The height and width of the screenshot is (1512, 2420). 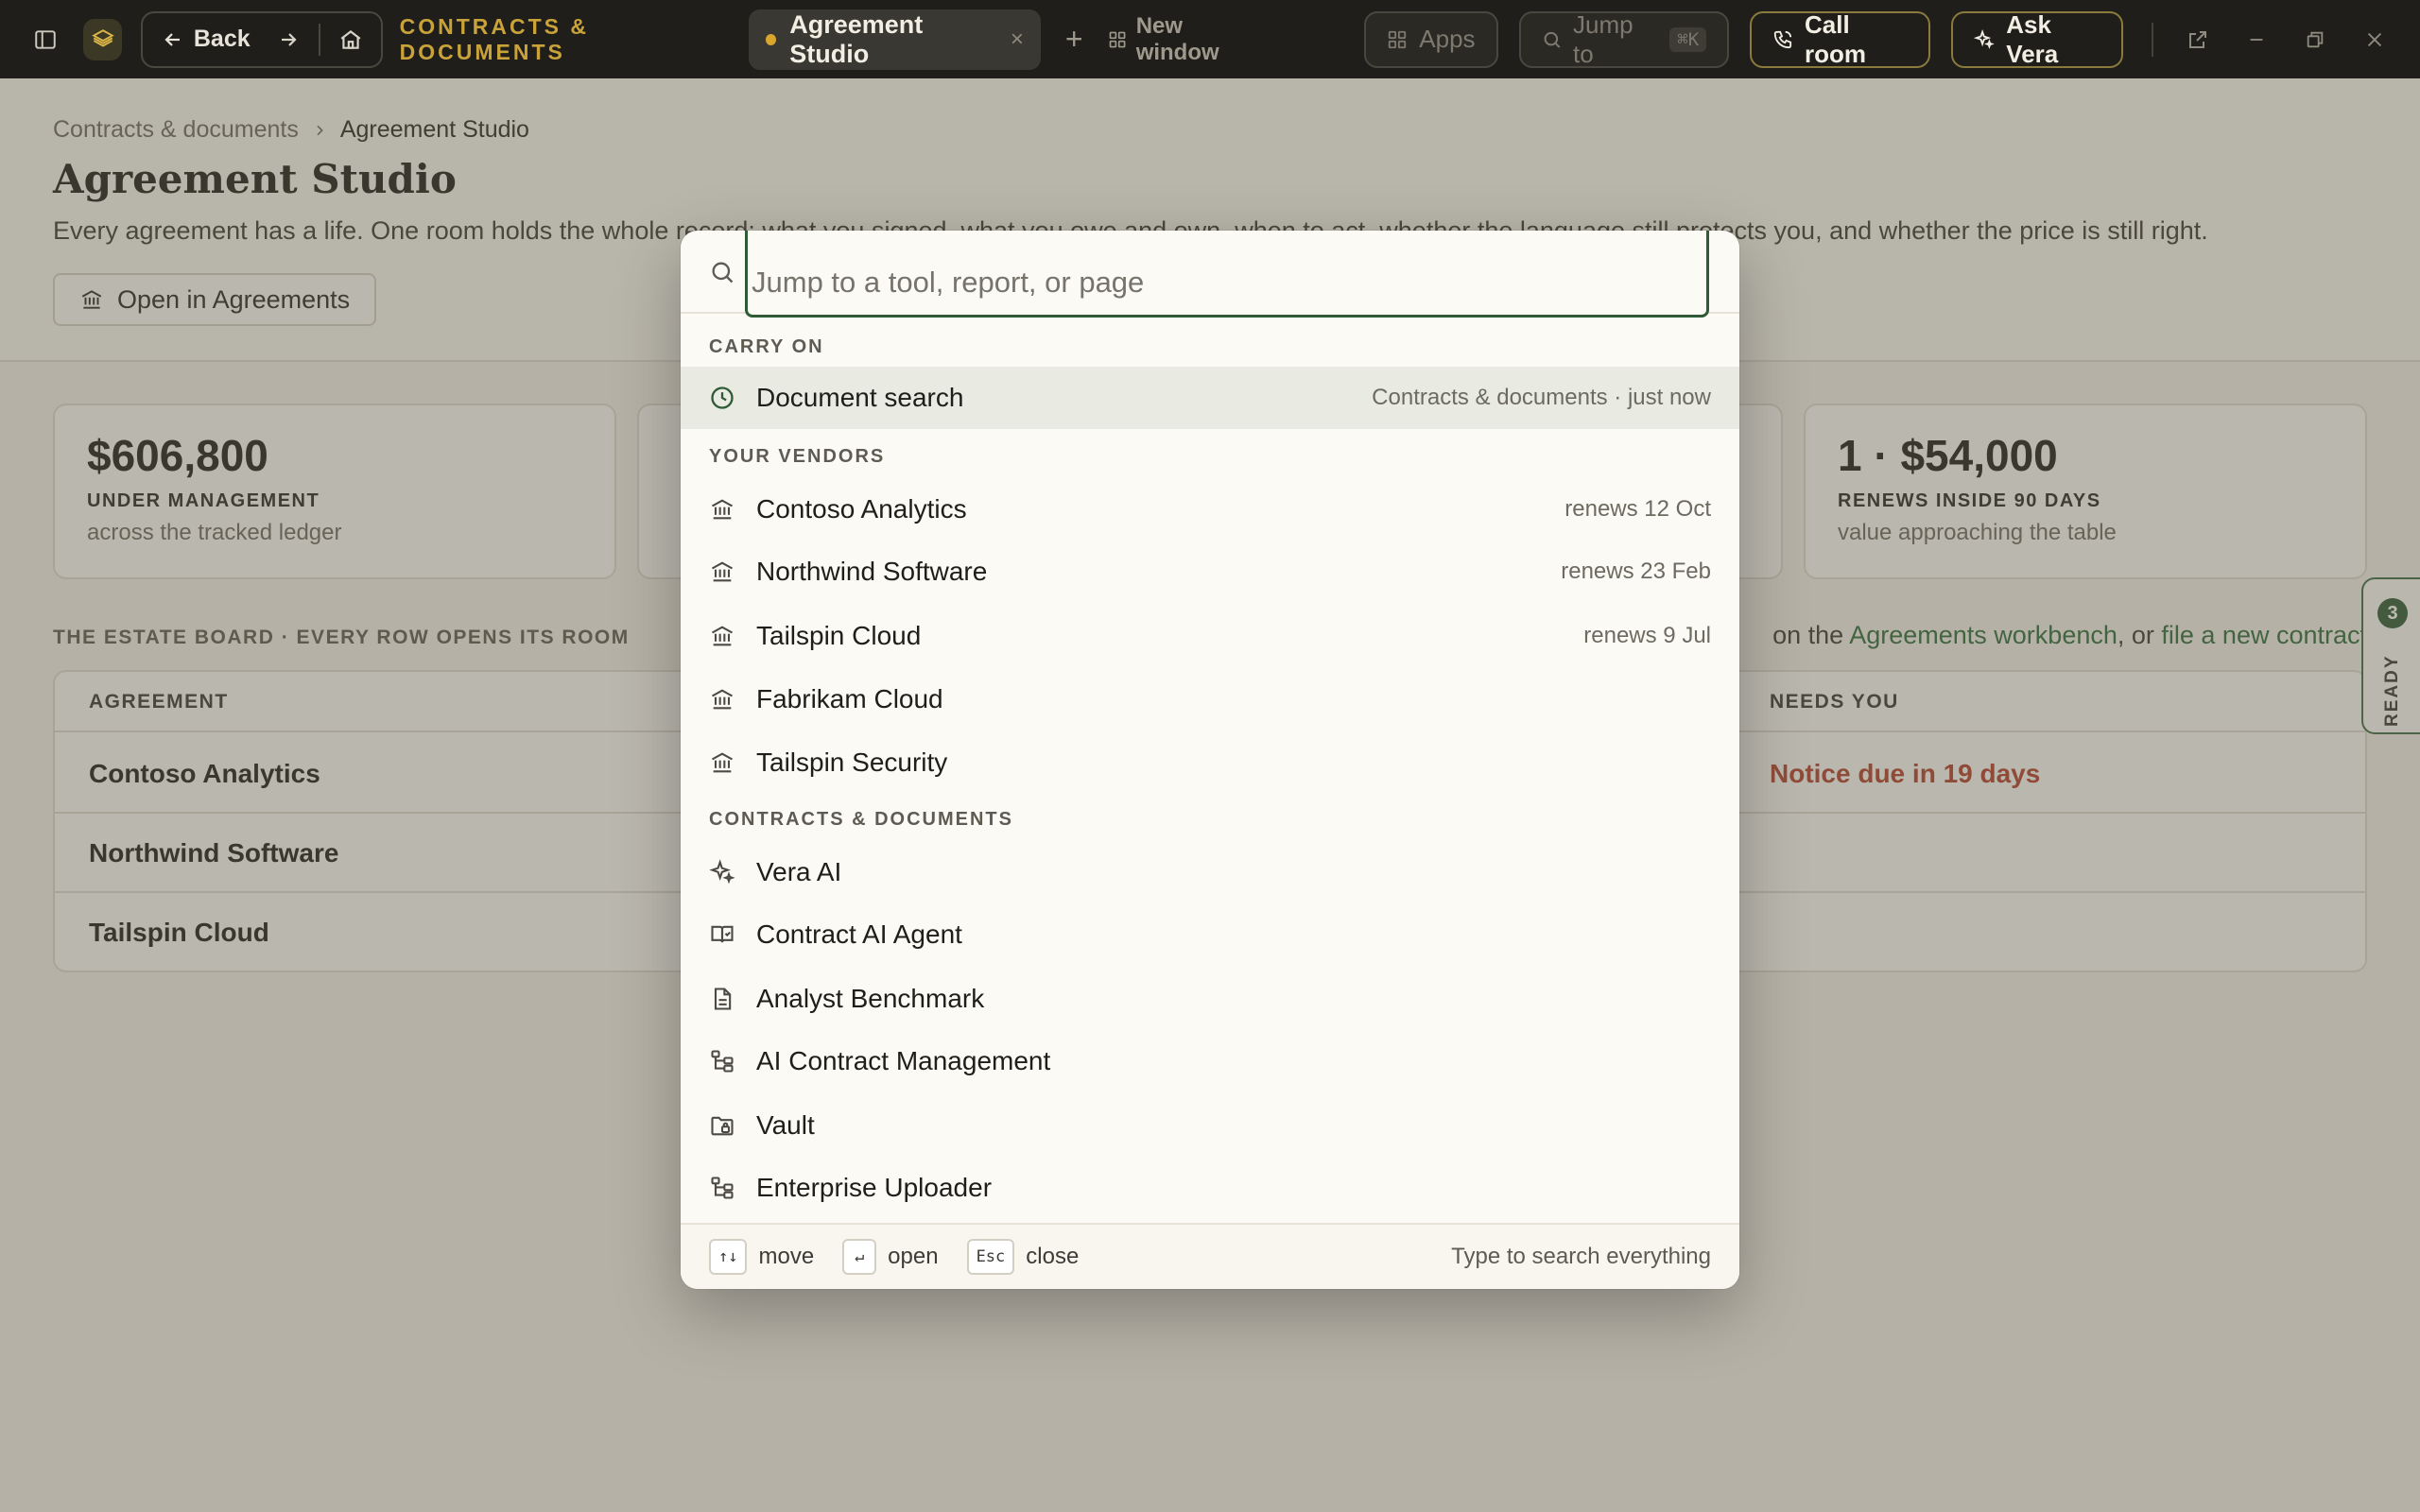 I want to click on jump-to-label: Jump to, so click(x=1603, y=38).